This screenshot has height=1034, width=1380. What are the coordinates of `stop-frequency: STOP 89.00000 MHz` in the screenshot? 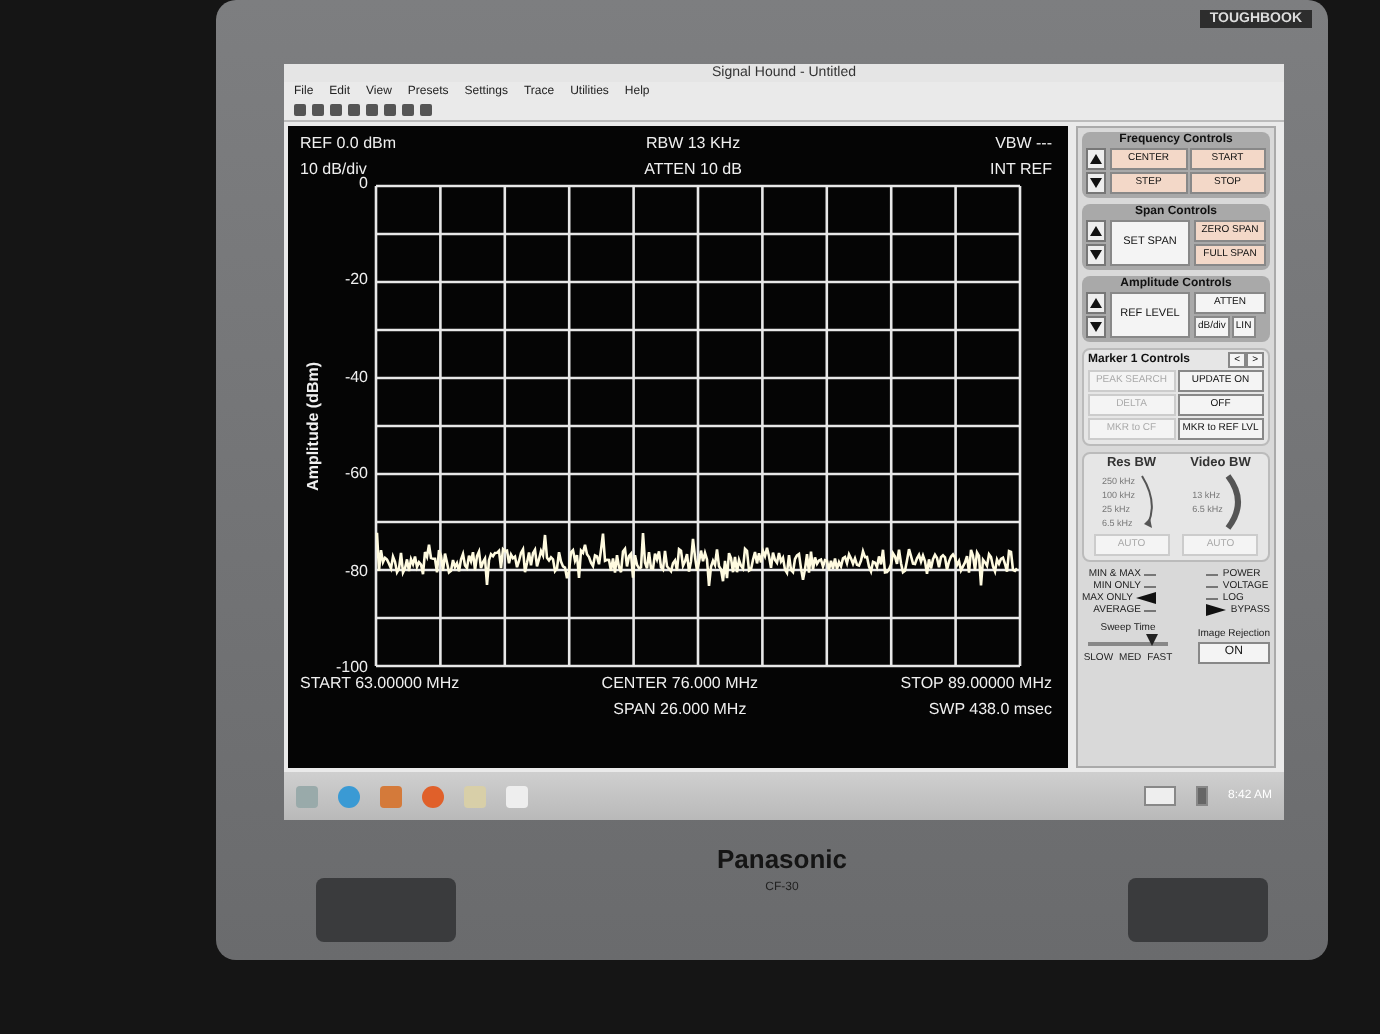 It's located at (976, 684).